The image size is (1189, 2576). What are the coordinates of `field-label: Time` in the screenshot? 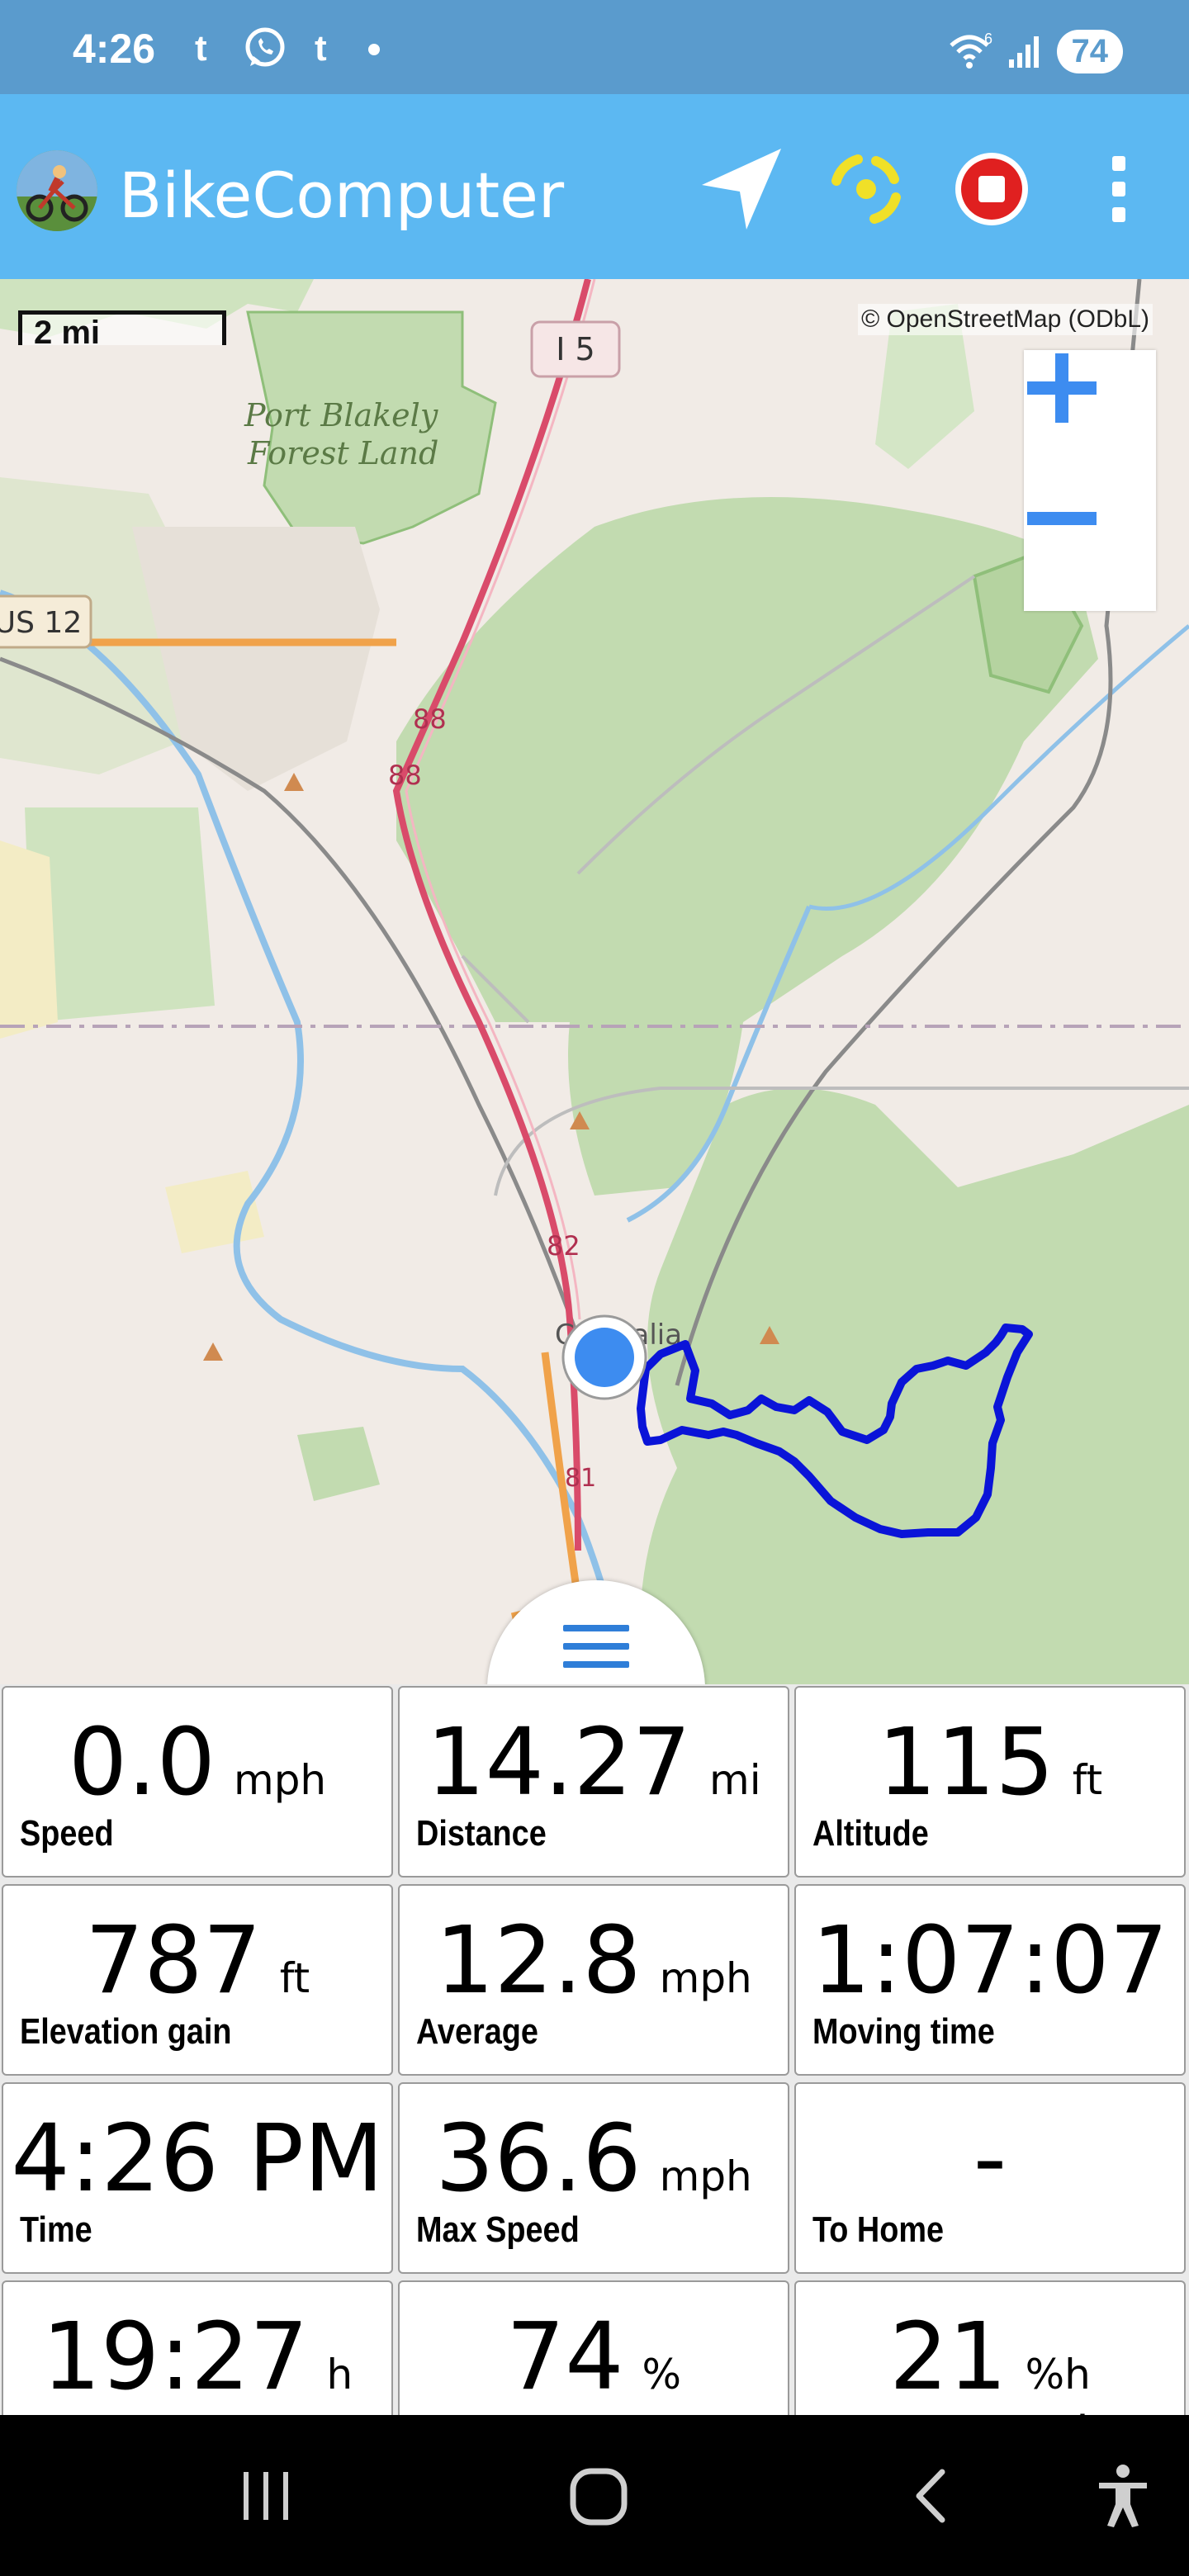 It's located at (56, 2229).